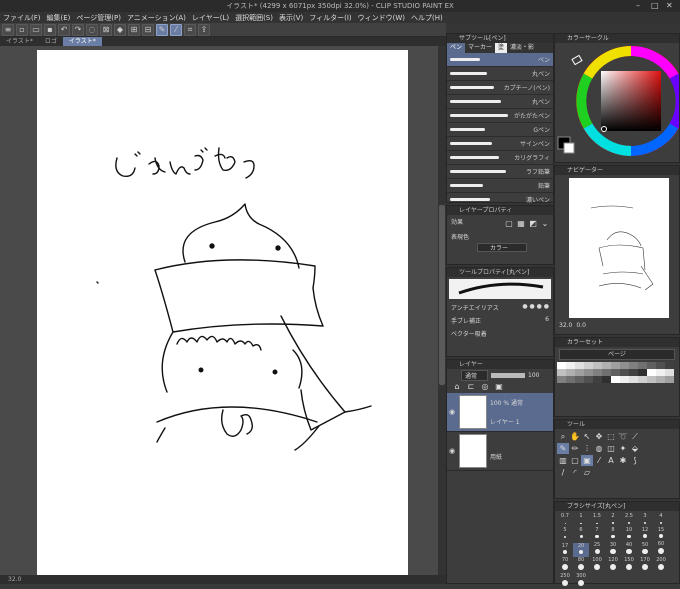  Describe the element at coordinates (204, 29) in the screenshot. I see `share-icon: ⇪` at that location.